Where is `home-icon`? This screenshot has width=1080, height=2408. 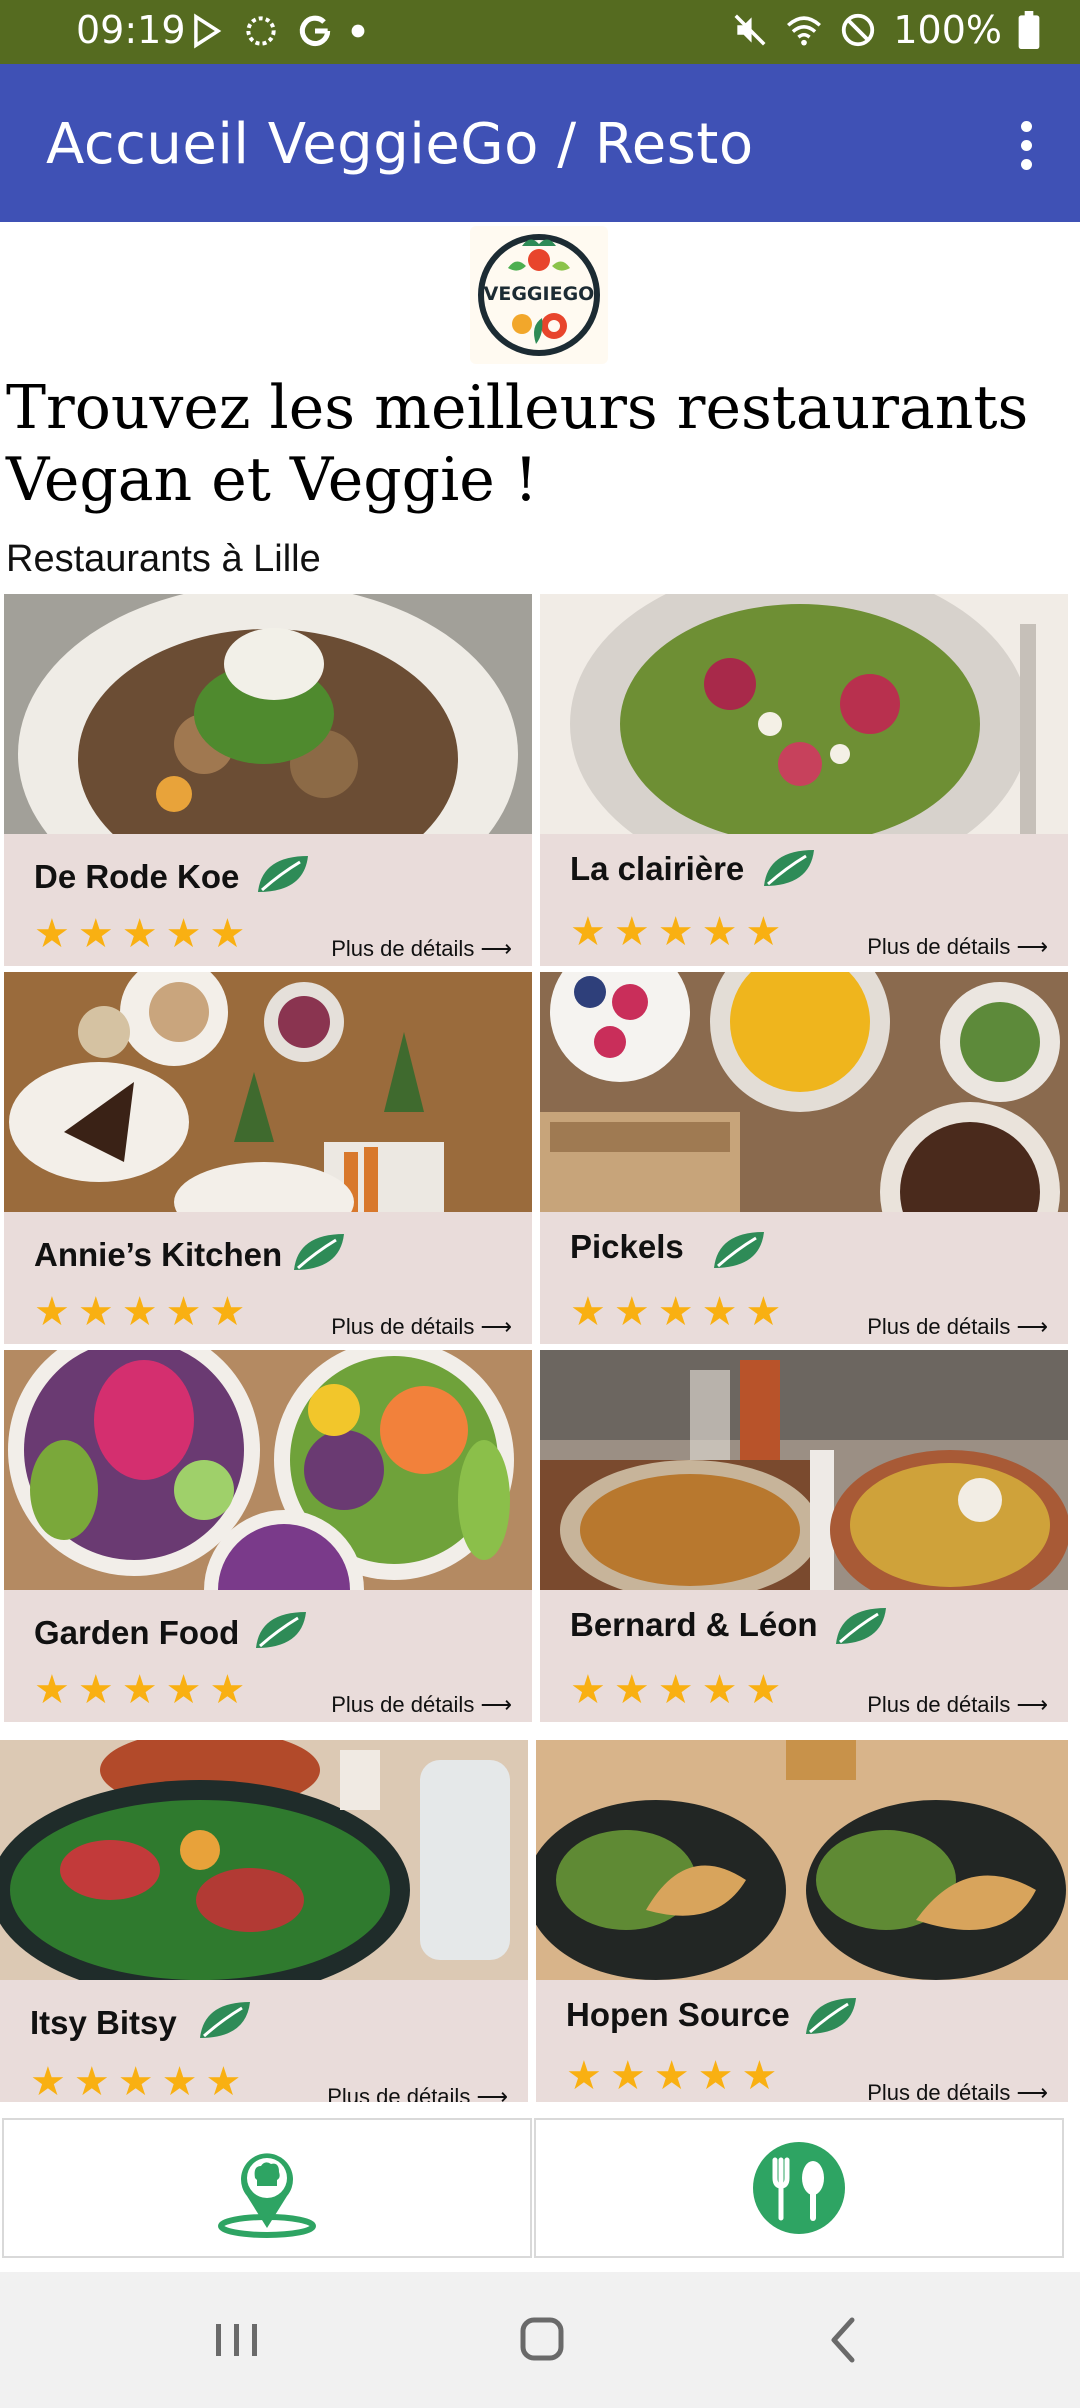 home-icon is located at coordinates (541, 2340).